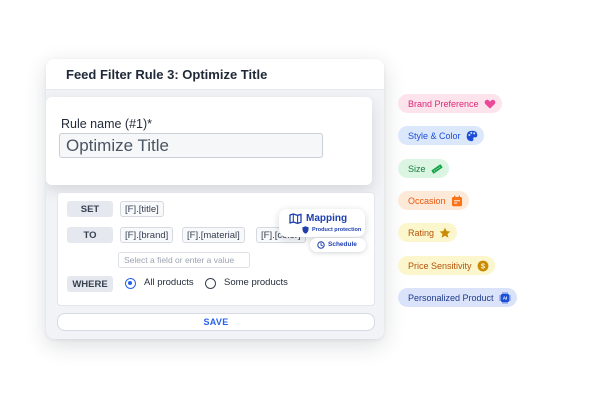 This screenshot has height=400, width=600. Describe the element at coordinates (456, 200) in the screenshot. I see `calendar-icon` at that location.